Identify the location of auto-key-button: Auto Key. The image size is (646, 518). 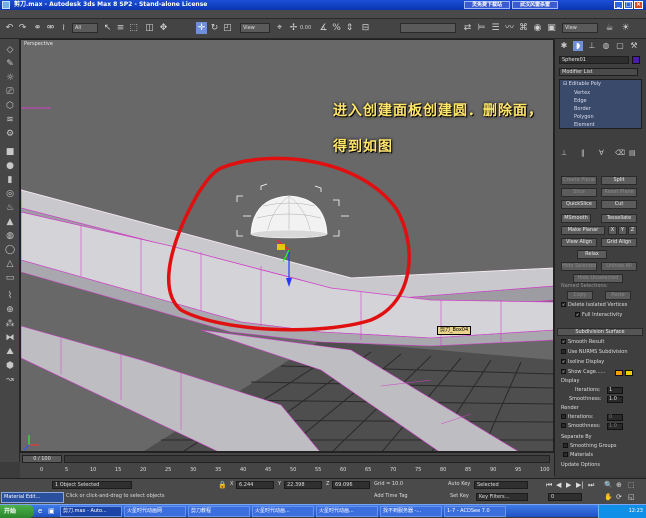
(459, 484).